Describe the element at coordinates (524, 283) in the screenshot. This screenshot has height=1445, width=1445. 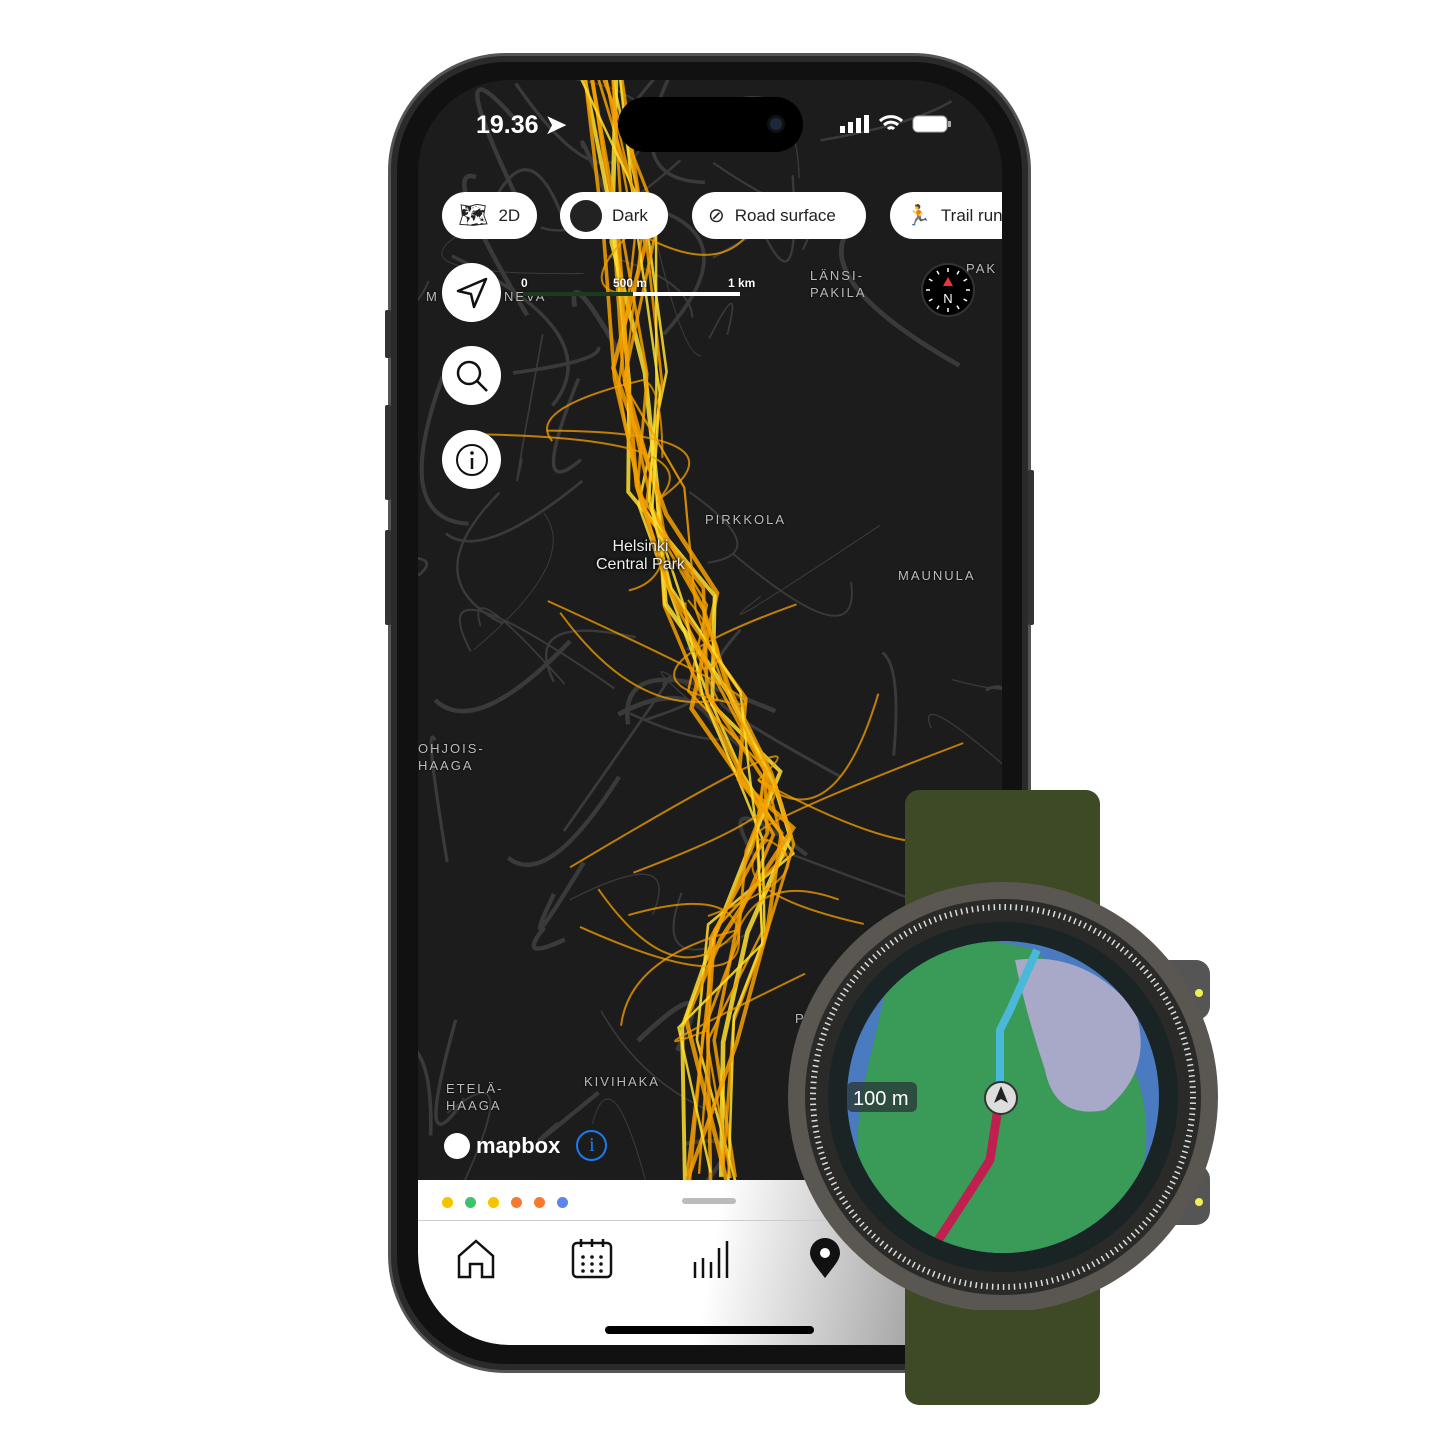
I see `scale-zero: 0` at that location.